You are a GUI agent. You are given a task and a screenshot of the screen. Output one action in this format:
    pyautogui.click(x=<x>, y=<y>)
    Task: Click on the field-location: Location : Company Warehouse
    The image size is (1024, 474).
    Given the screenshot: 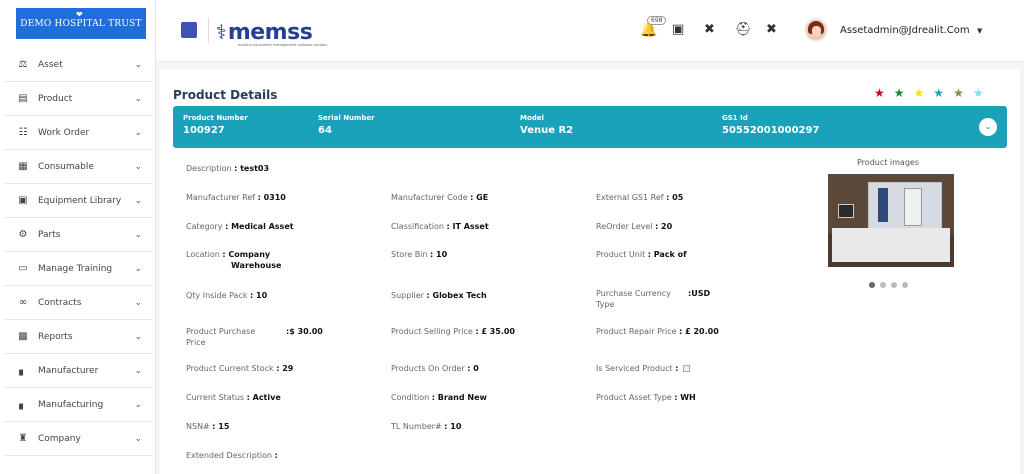 What is the action you would take?
    pyautogui.click(x=234, y=260)
    